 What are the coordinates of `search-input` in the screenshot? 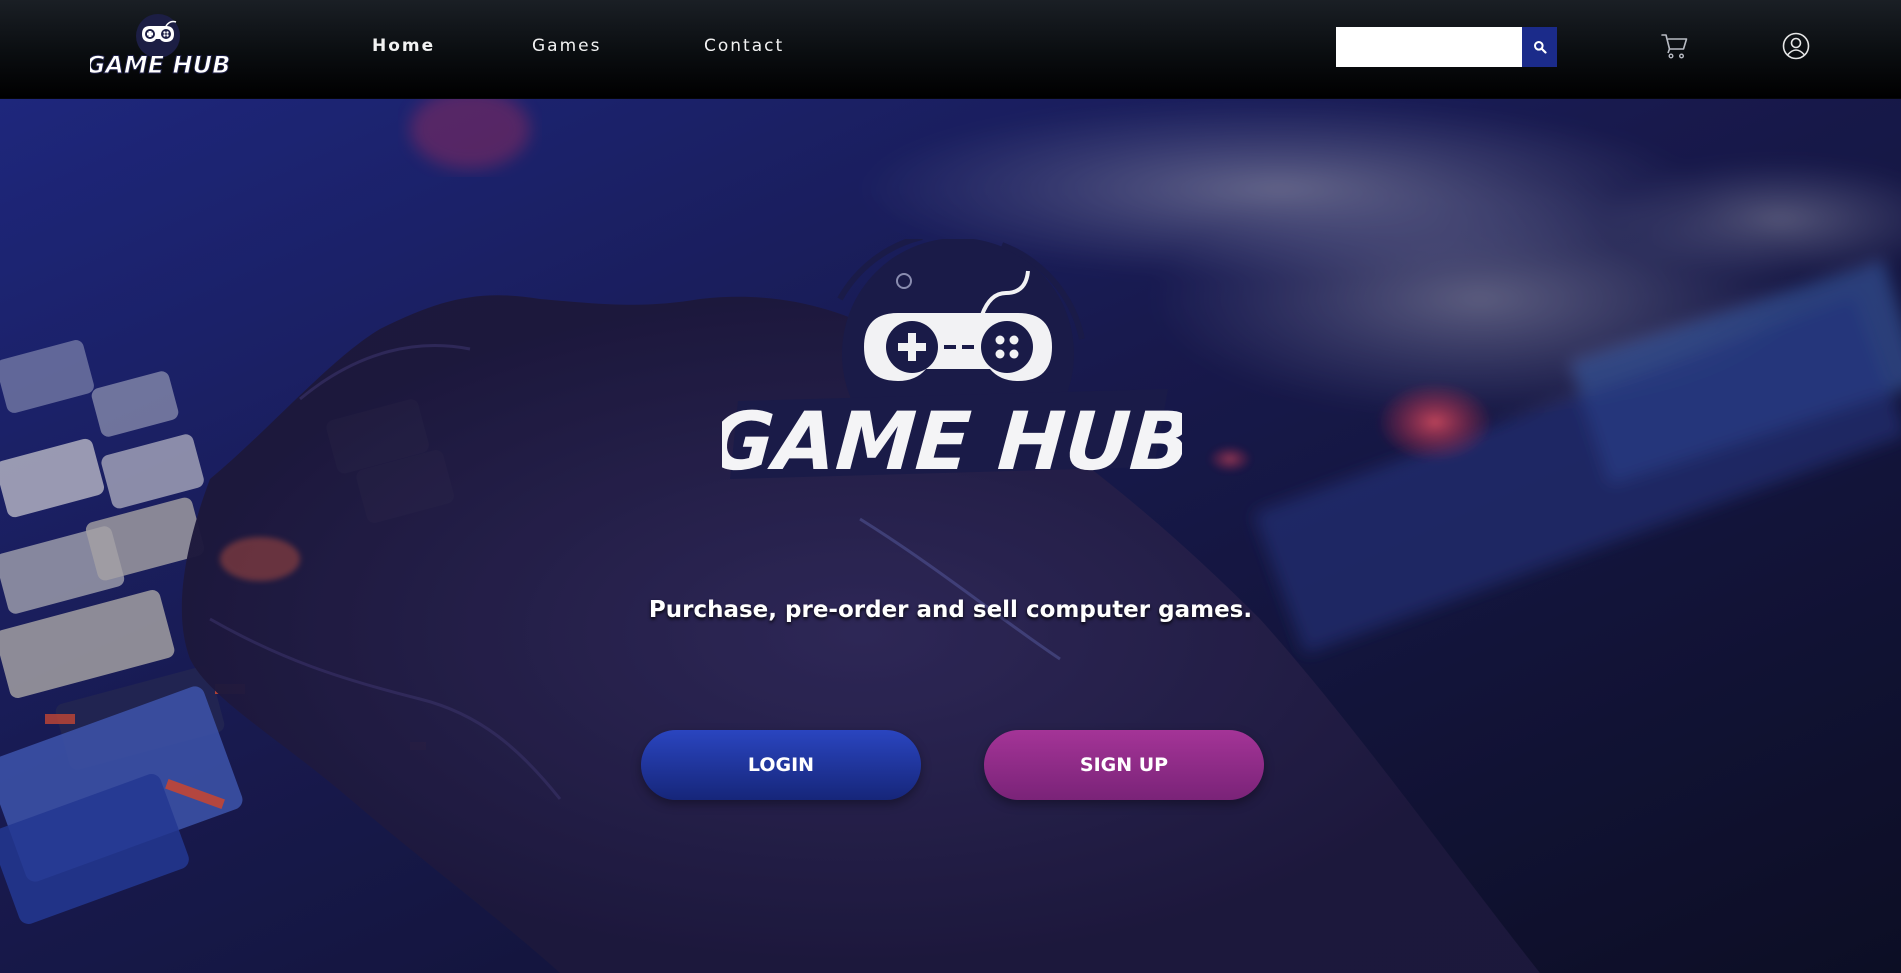 It's located at (1429, 47).